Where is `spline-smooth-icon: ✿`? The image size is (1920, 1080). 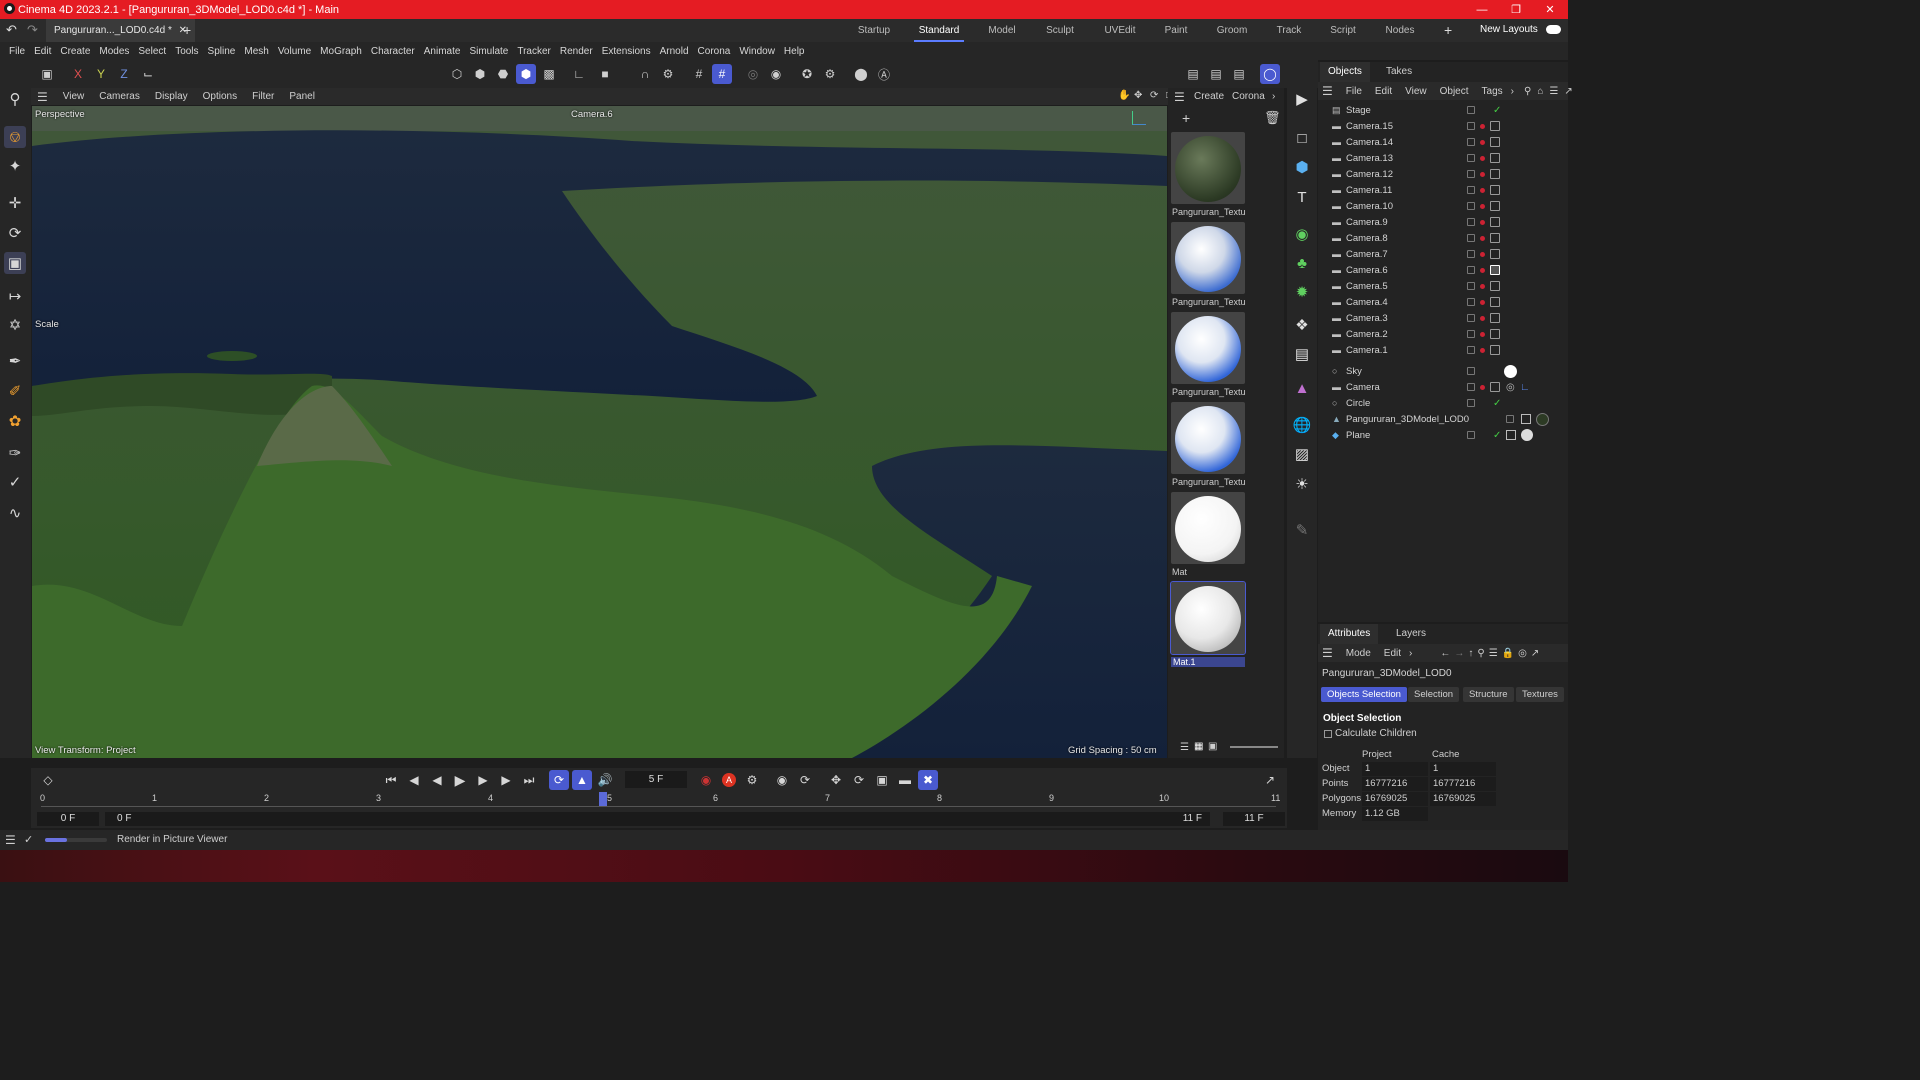
spline-smooth-icon: ✿ is located at coordinates (15, 421).